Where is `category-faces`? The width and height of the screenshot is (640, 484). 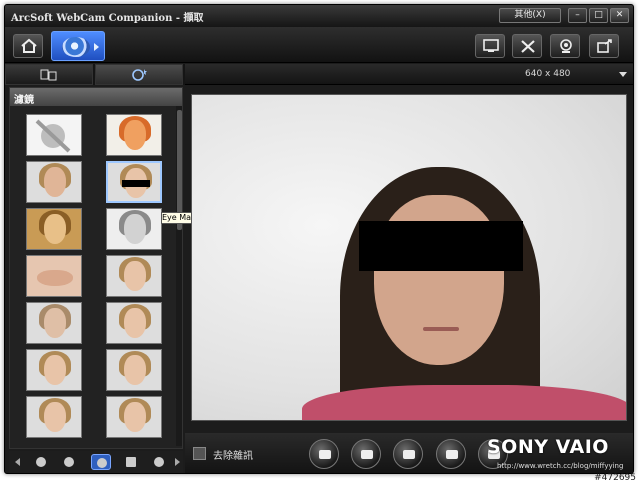 category-faces is located at coordinates (41, 462).